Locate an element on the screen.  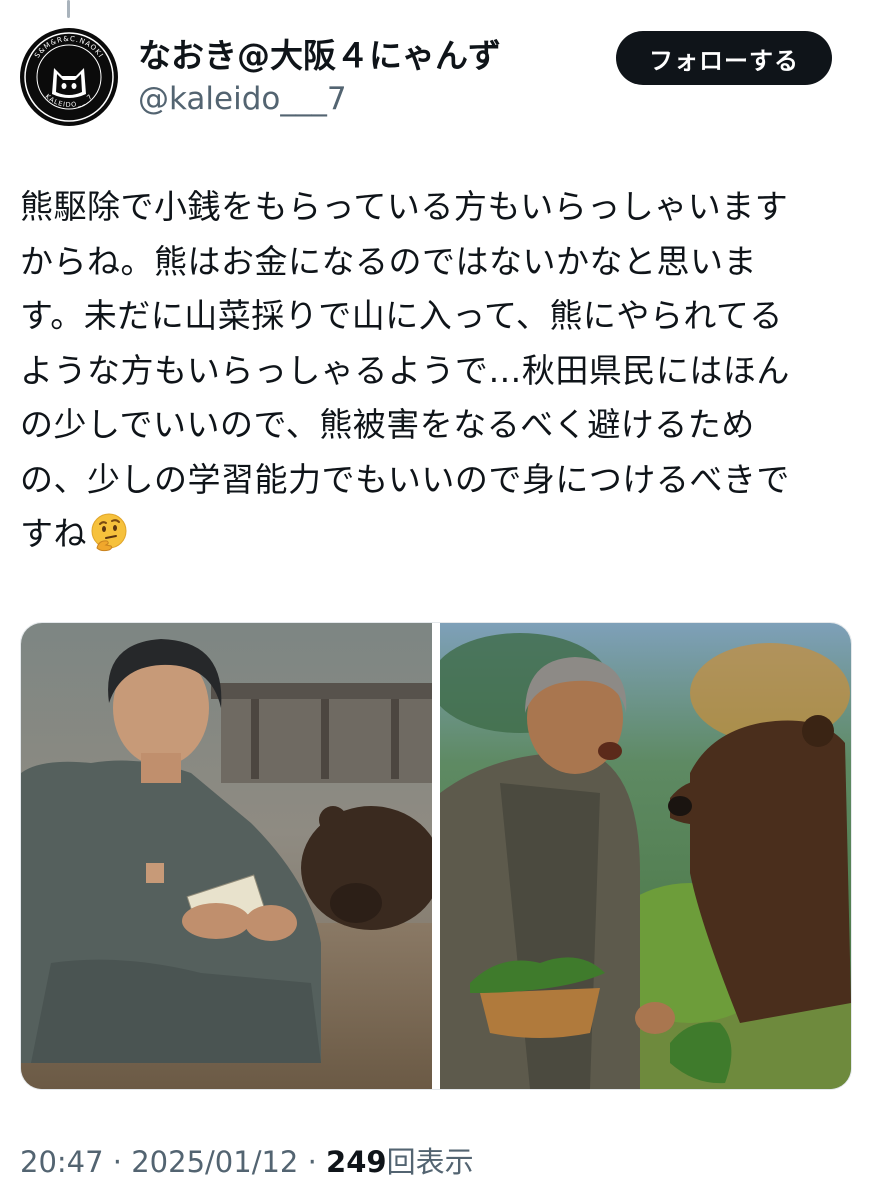
tweet-text-line: からね。熊はお金になるのではないかなと思いま is located at coordinates (388, 261).